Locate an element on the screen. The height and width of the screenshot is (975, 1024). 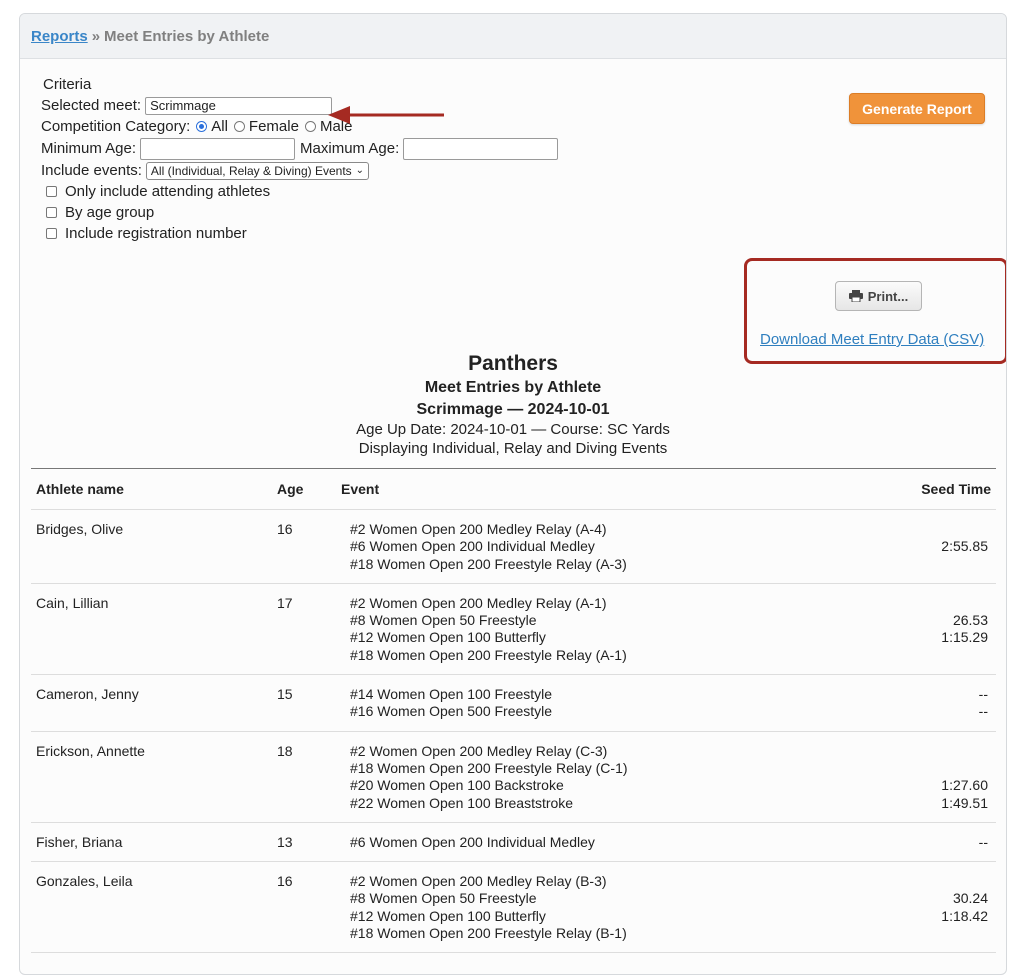
column-header-age: Age is located at coordinates (304, 489).